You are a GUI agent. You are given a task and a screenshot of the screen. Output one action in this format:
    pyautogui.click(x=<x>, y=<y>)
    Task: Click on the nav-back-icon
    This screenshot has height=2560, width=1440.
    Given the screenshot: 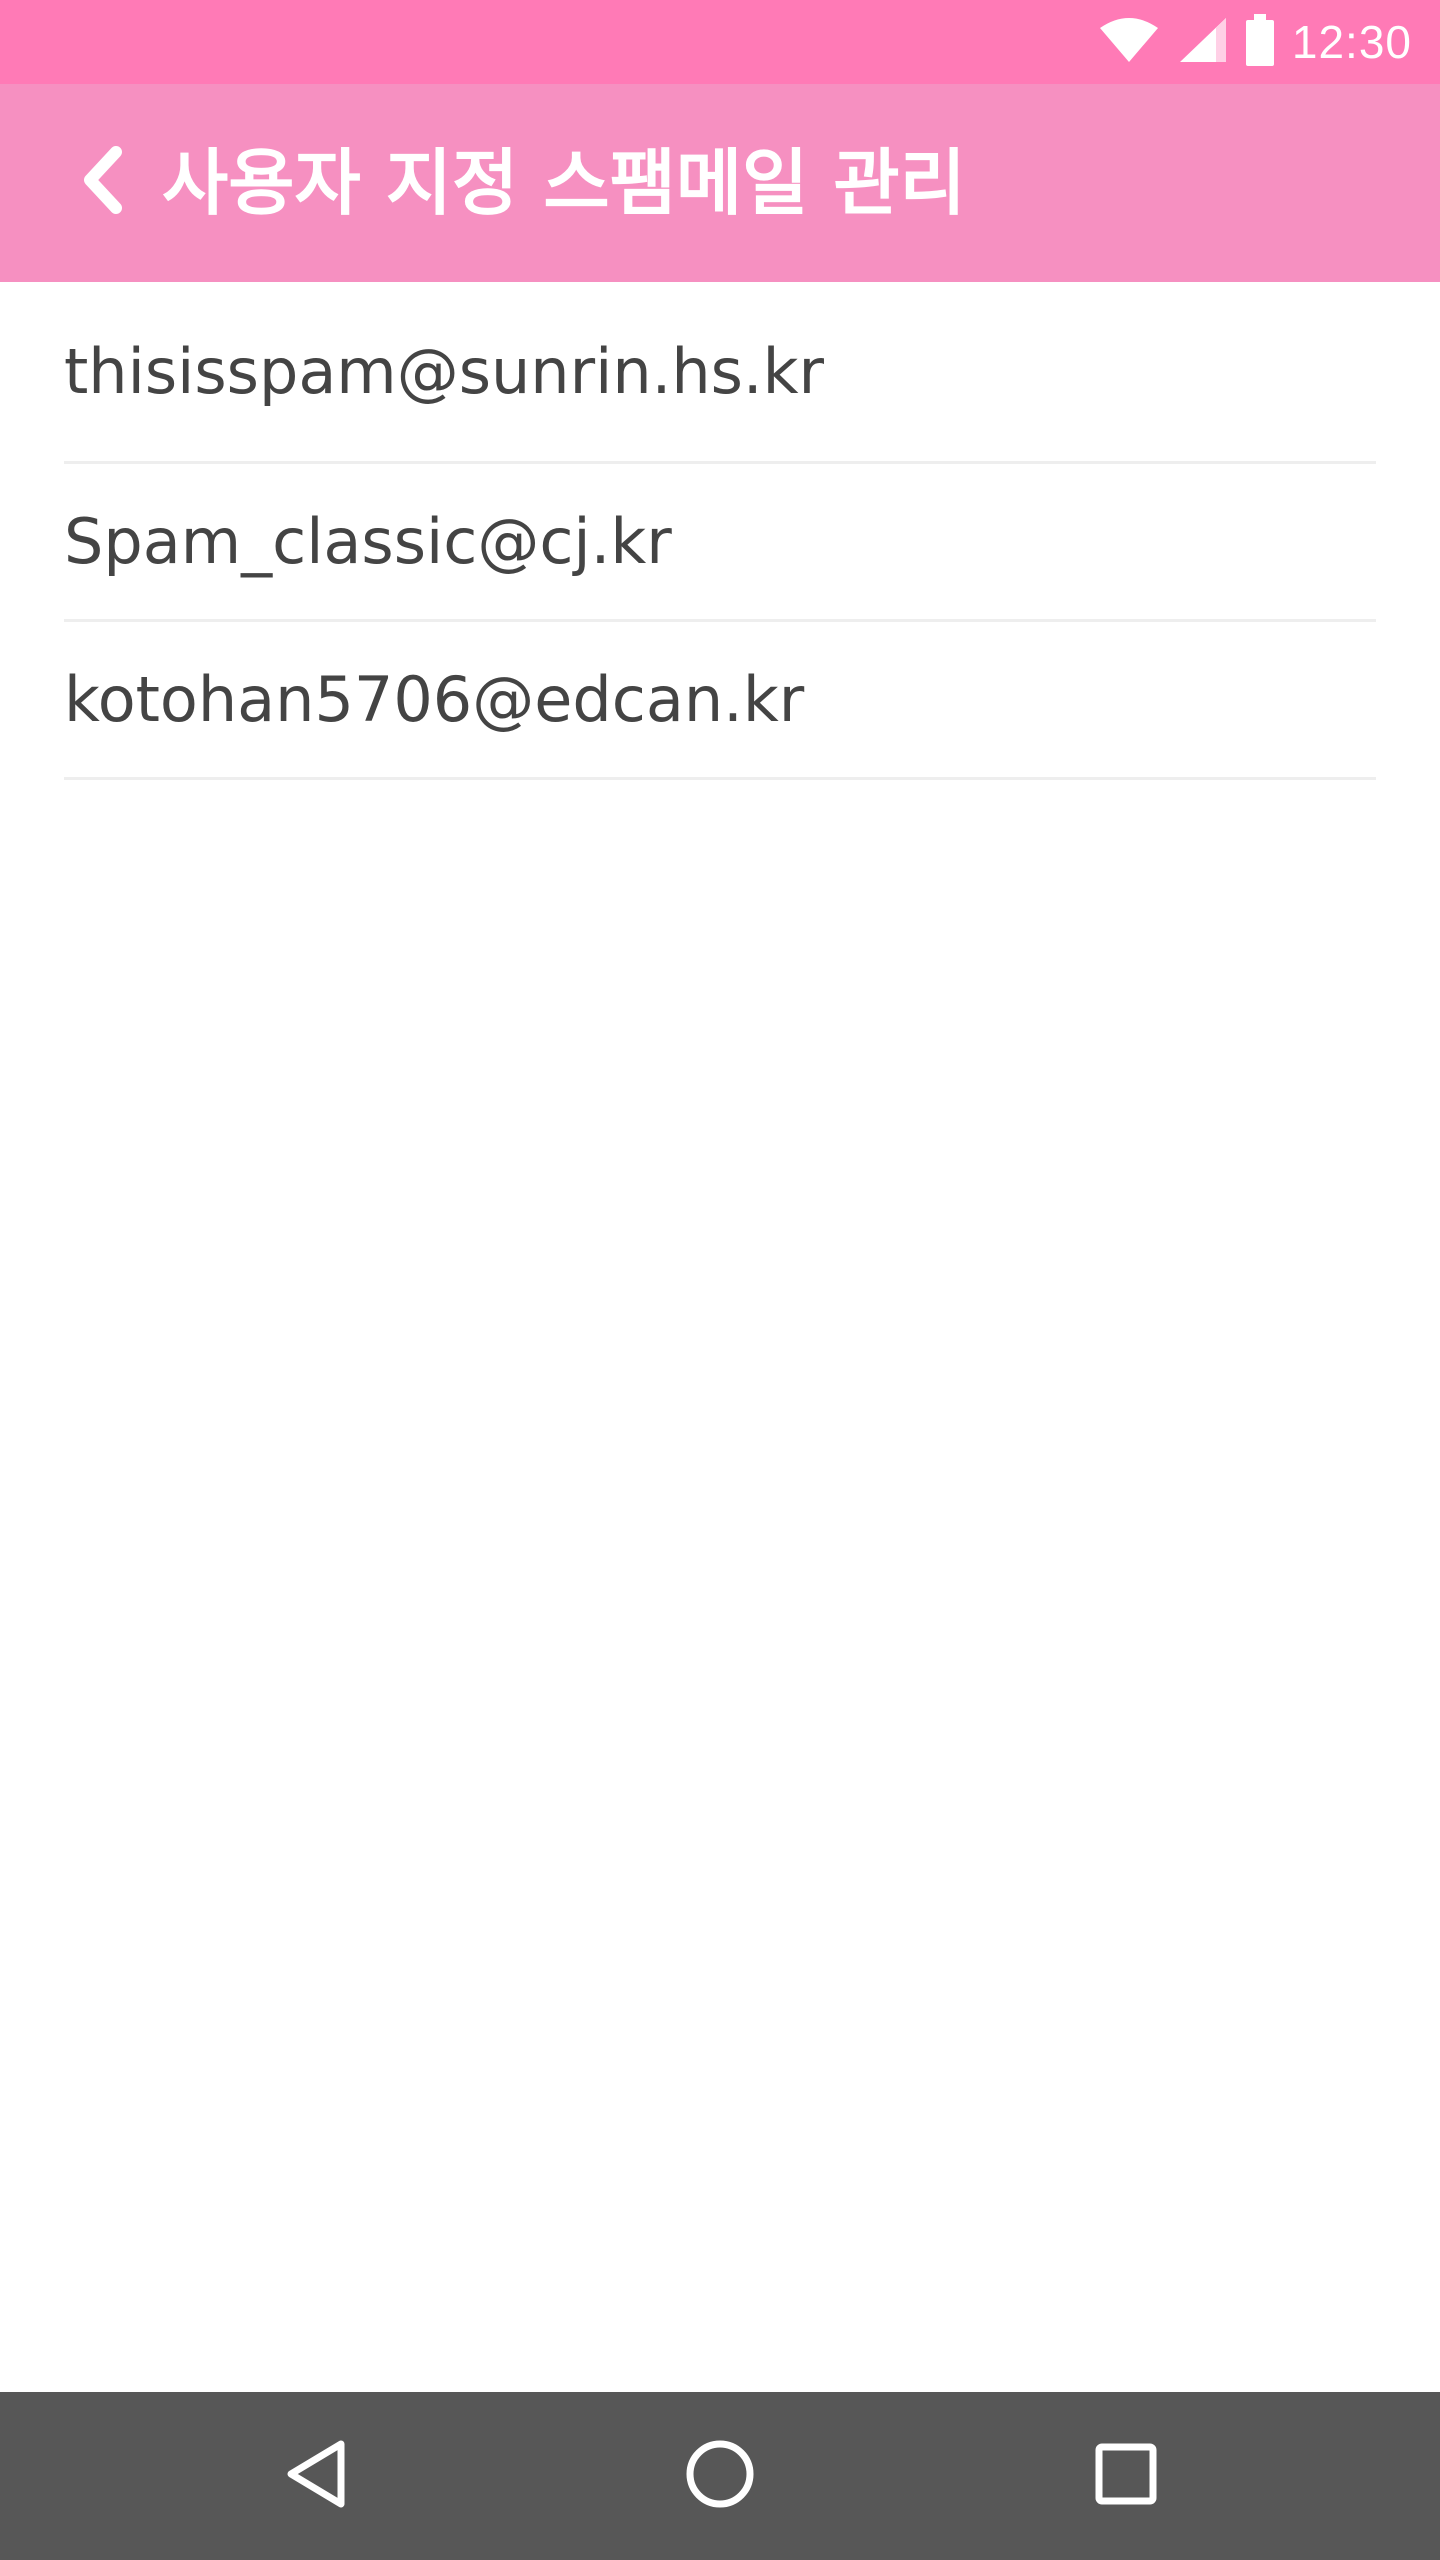 What is the action you would take?
    pyautogui.click(x=316, y=2476)
    